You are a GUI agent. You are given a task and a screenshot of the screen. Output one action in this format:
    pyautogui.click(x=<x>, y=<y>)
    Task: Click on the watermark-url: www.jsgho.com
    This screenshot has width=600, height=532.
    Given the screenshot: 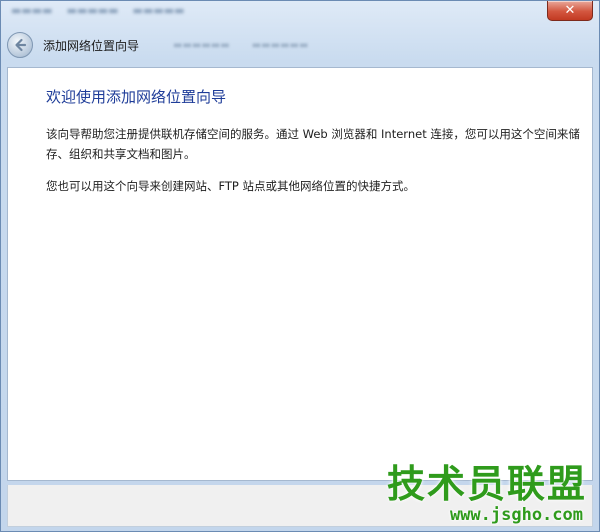 What is the action you would take?
    pyautogui.click(x=516, y=515)
    